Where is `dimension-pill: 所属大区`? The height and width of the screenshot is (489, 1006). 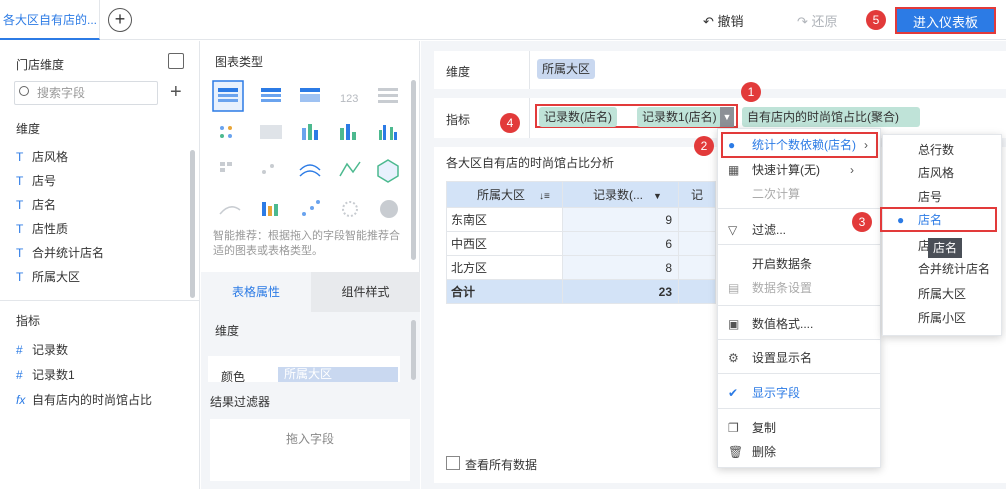
dimension-pill: 所属大区 is located at coordinates (566, 69).